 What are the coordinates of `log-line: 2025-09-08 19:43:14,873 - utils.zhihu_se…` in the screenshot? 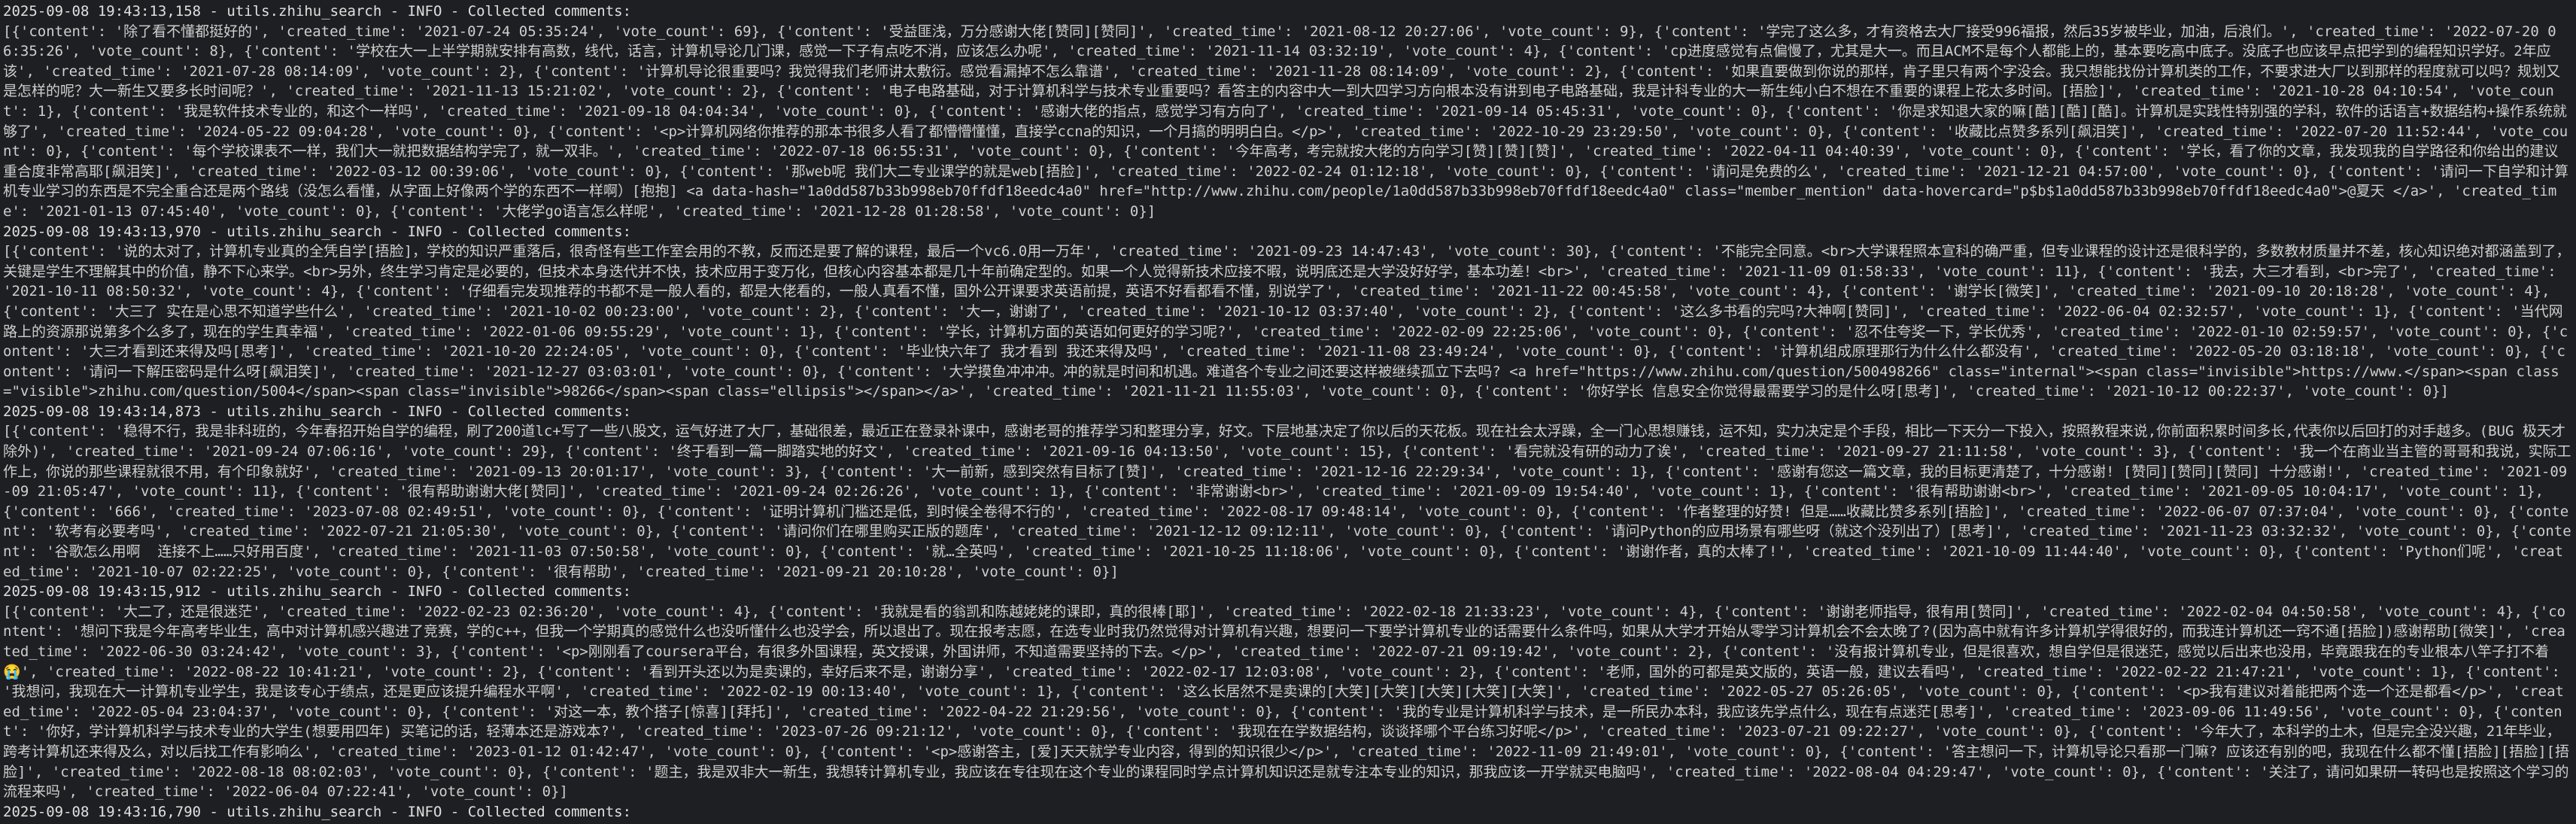 It's located at (318, 411).